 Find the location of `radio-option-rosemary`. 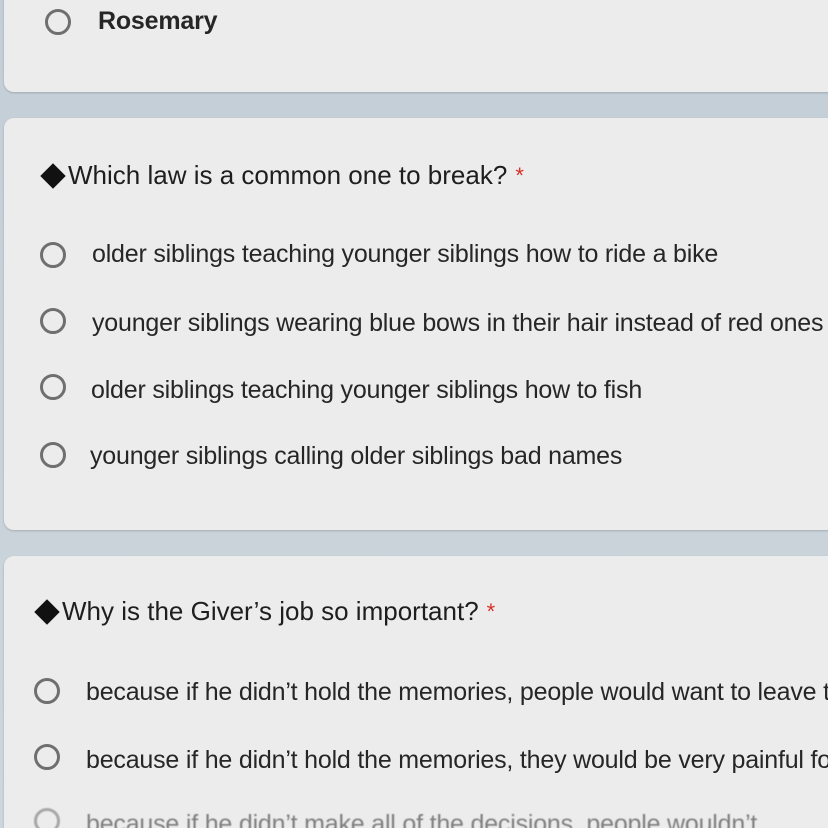

radio-option-rosemary is located at coordinates (58, 22).